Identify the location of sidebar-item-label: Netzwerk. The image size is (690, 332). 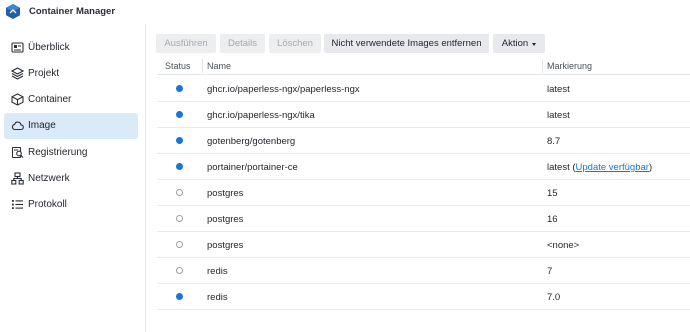
(49, 178).